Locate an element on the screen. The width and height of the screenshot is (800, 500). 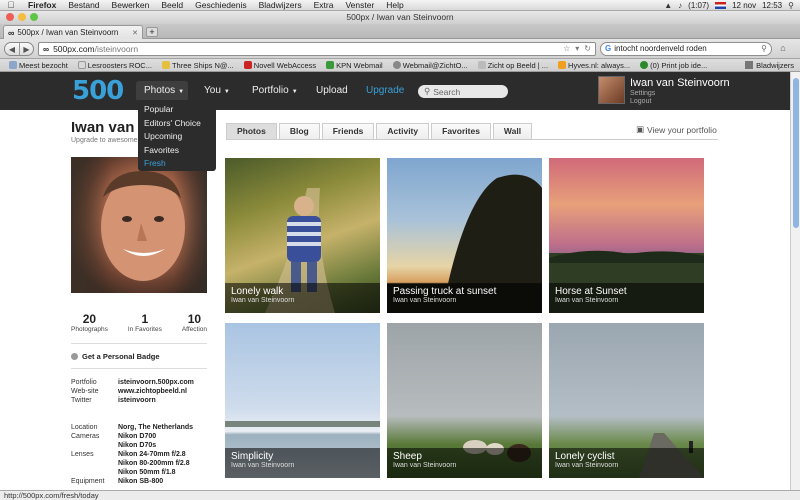
photo-title: Lonely walk is located at coordinates (302, 291).